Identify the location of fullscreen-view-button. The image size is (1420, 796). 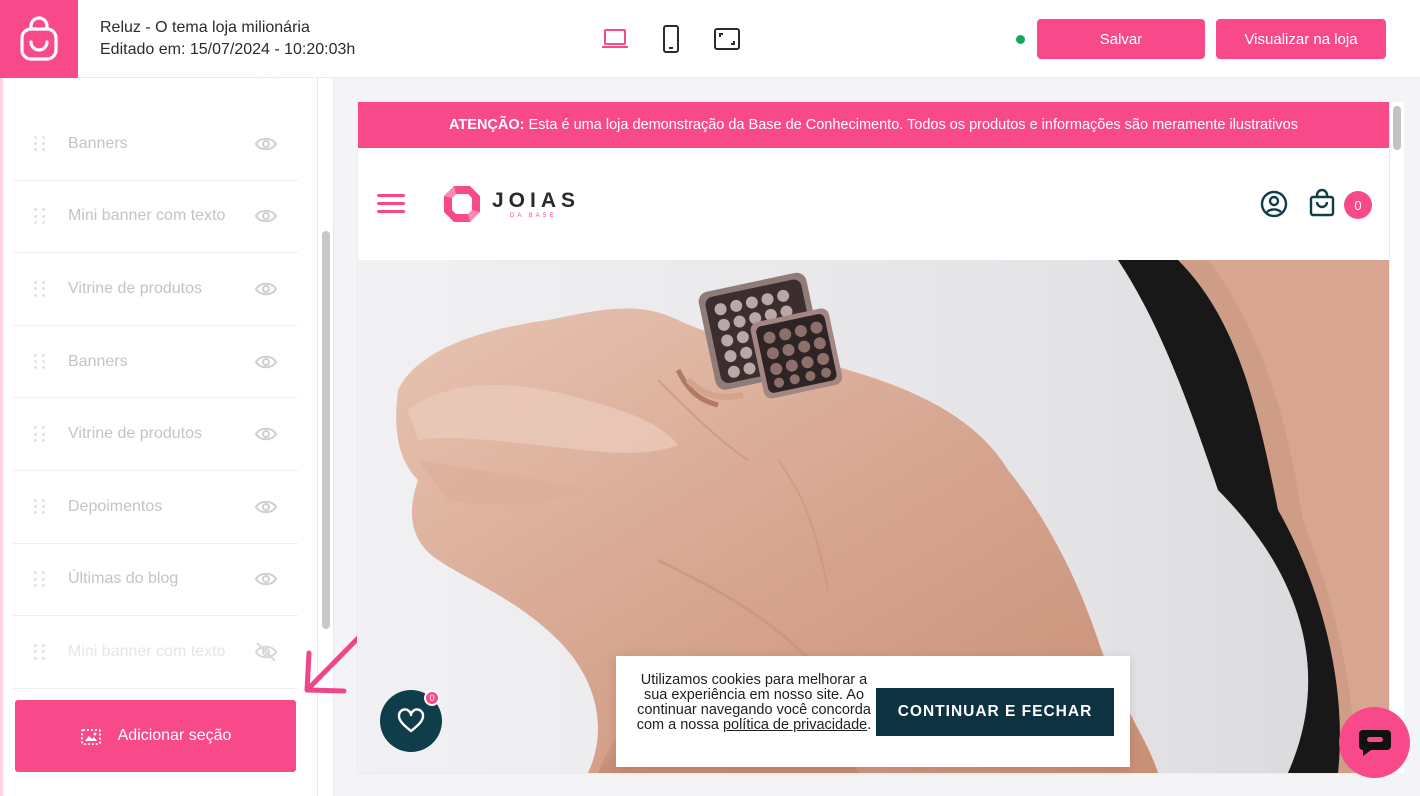
(727, 39).